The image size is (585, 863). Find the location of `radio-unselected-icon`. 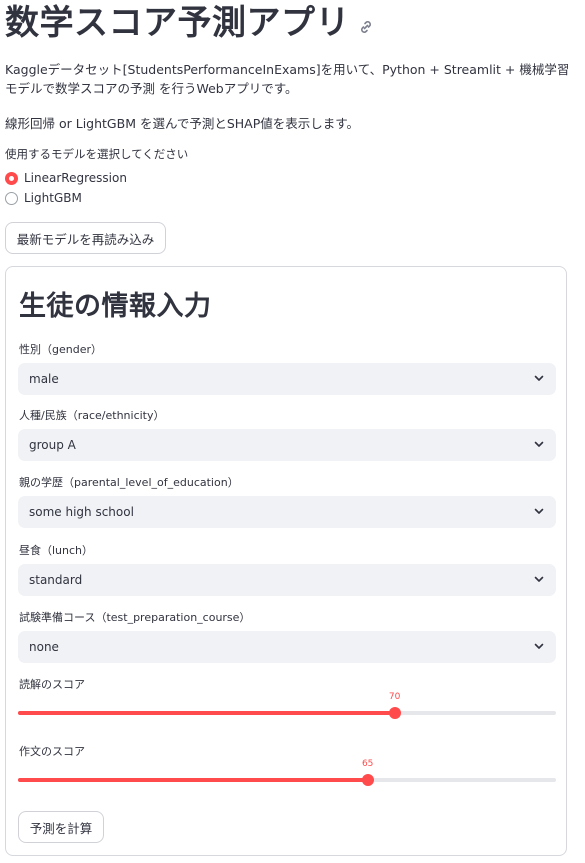

radio-unselected-icon is located at coordinates (11, 198).